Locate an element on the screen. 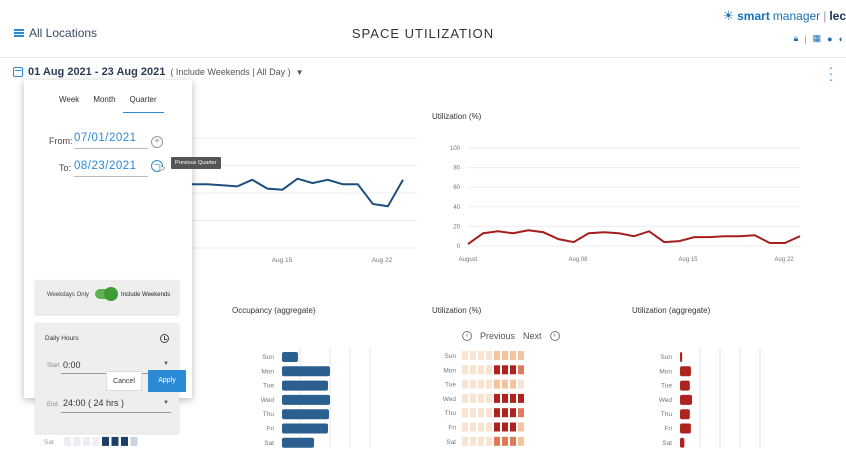 The image size is (846, 461). y-tick-label: 20 is located at coordinates (456, 227).